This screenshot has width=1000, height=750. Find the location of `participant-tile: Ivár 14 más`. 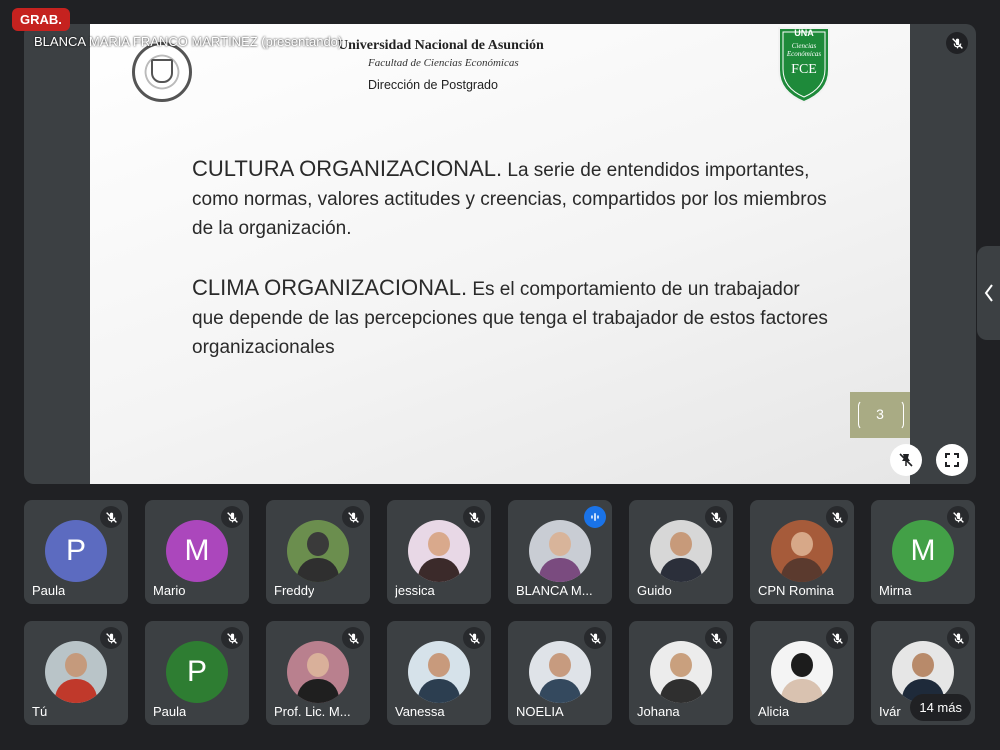

participant-tile: Ivár 14 más is located at coordinates (923, 673).